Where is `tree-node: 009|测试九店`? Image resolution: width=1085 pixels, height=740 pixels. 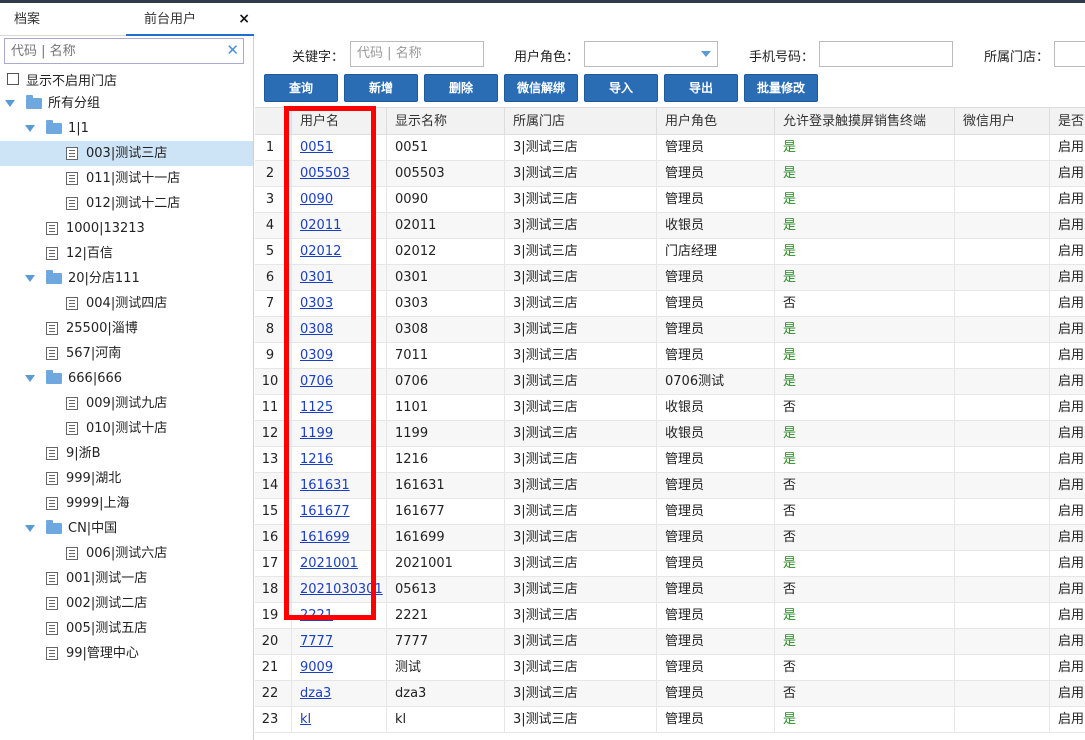
tree-node: 009|测试九店 is located at coordinates (126, 403).